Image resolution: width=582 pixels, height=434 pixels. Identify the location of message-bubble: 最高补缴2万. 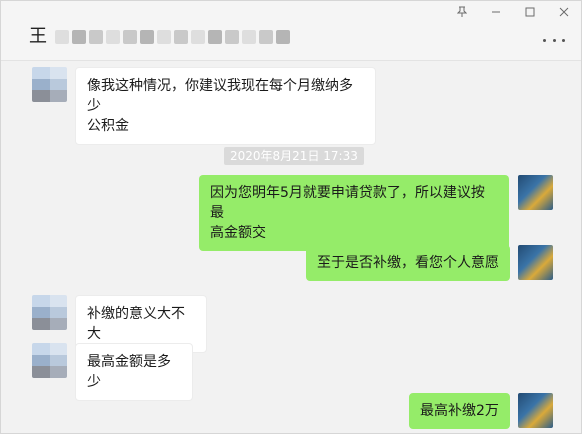
(459, 411).